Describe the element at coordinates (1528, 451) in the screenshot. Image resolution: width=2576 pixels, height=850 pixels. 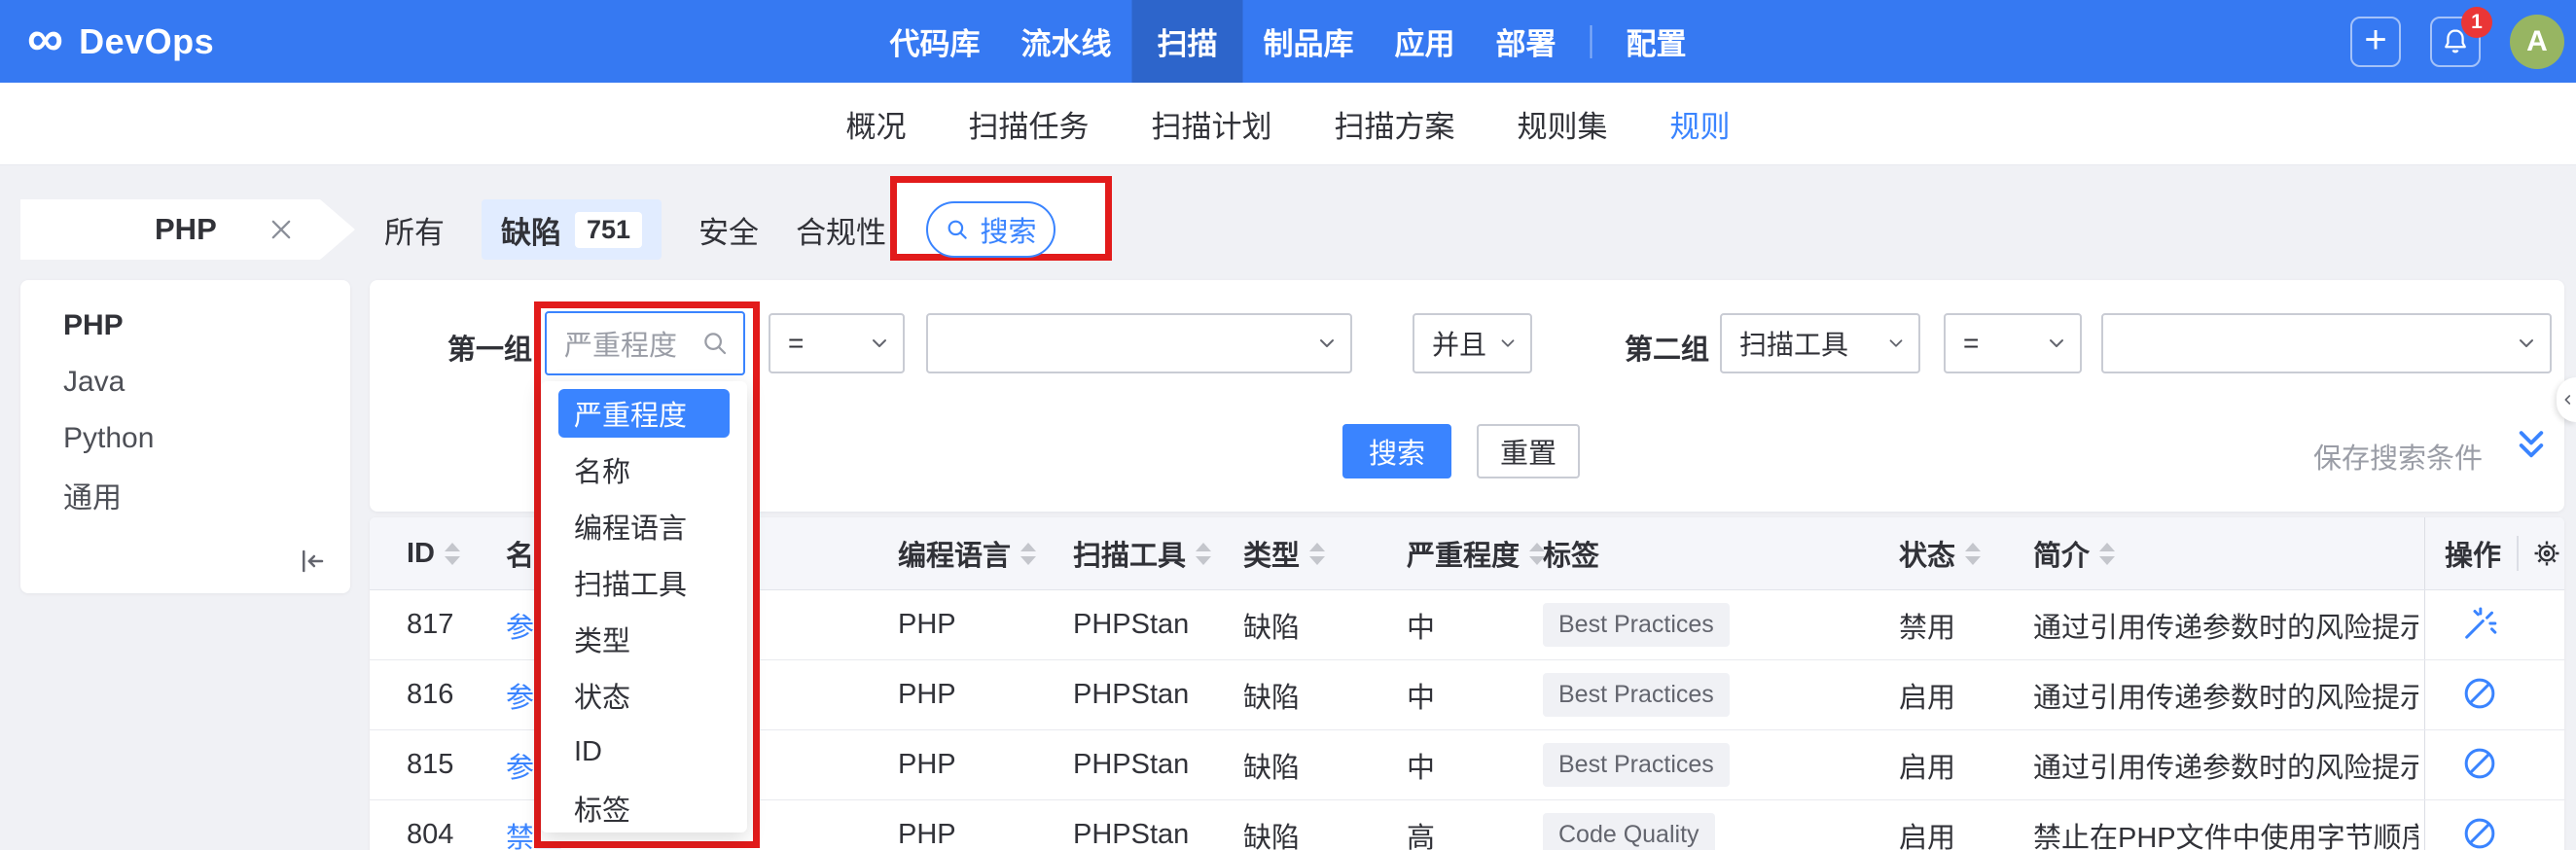
I see `reset-button: 重置` at that location.